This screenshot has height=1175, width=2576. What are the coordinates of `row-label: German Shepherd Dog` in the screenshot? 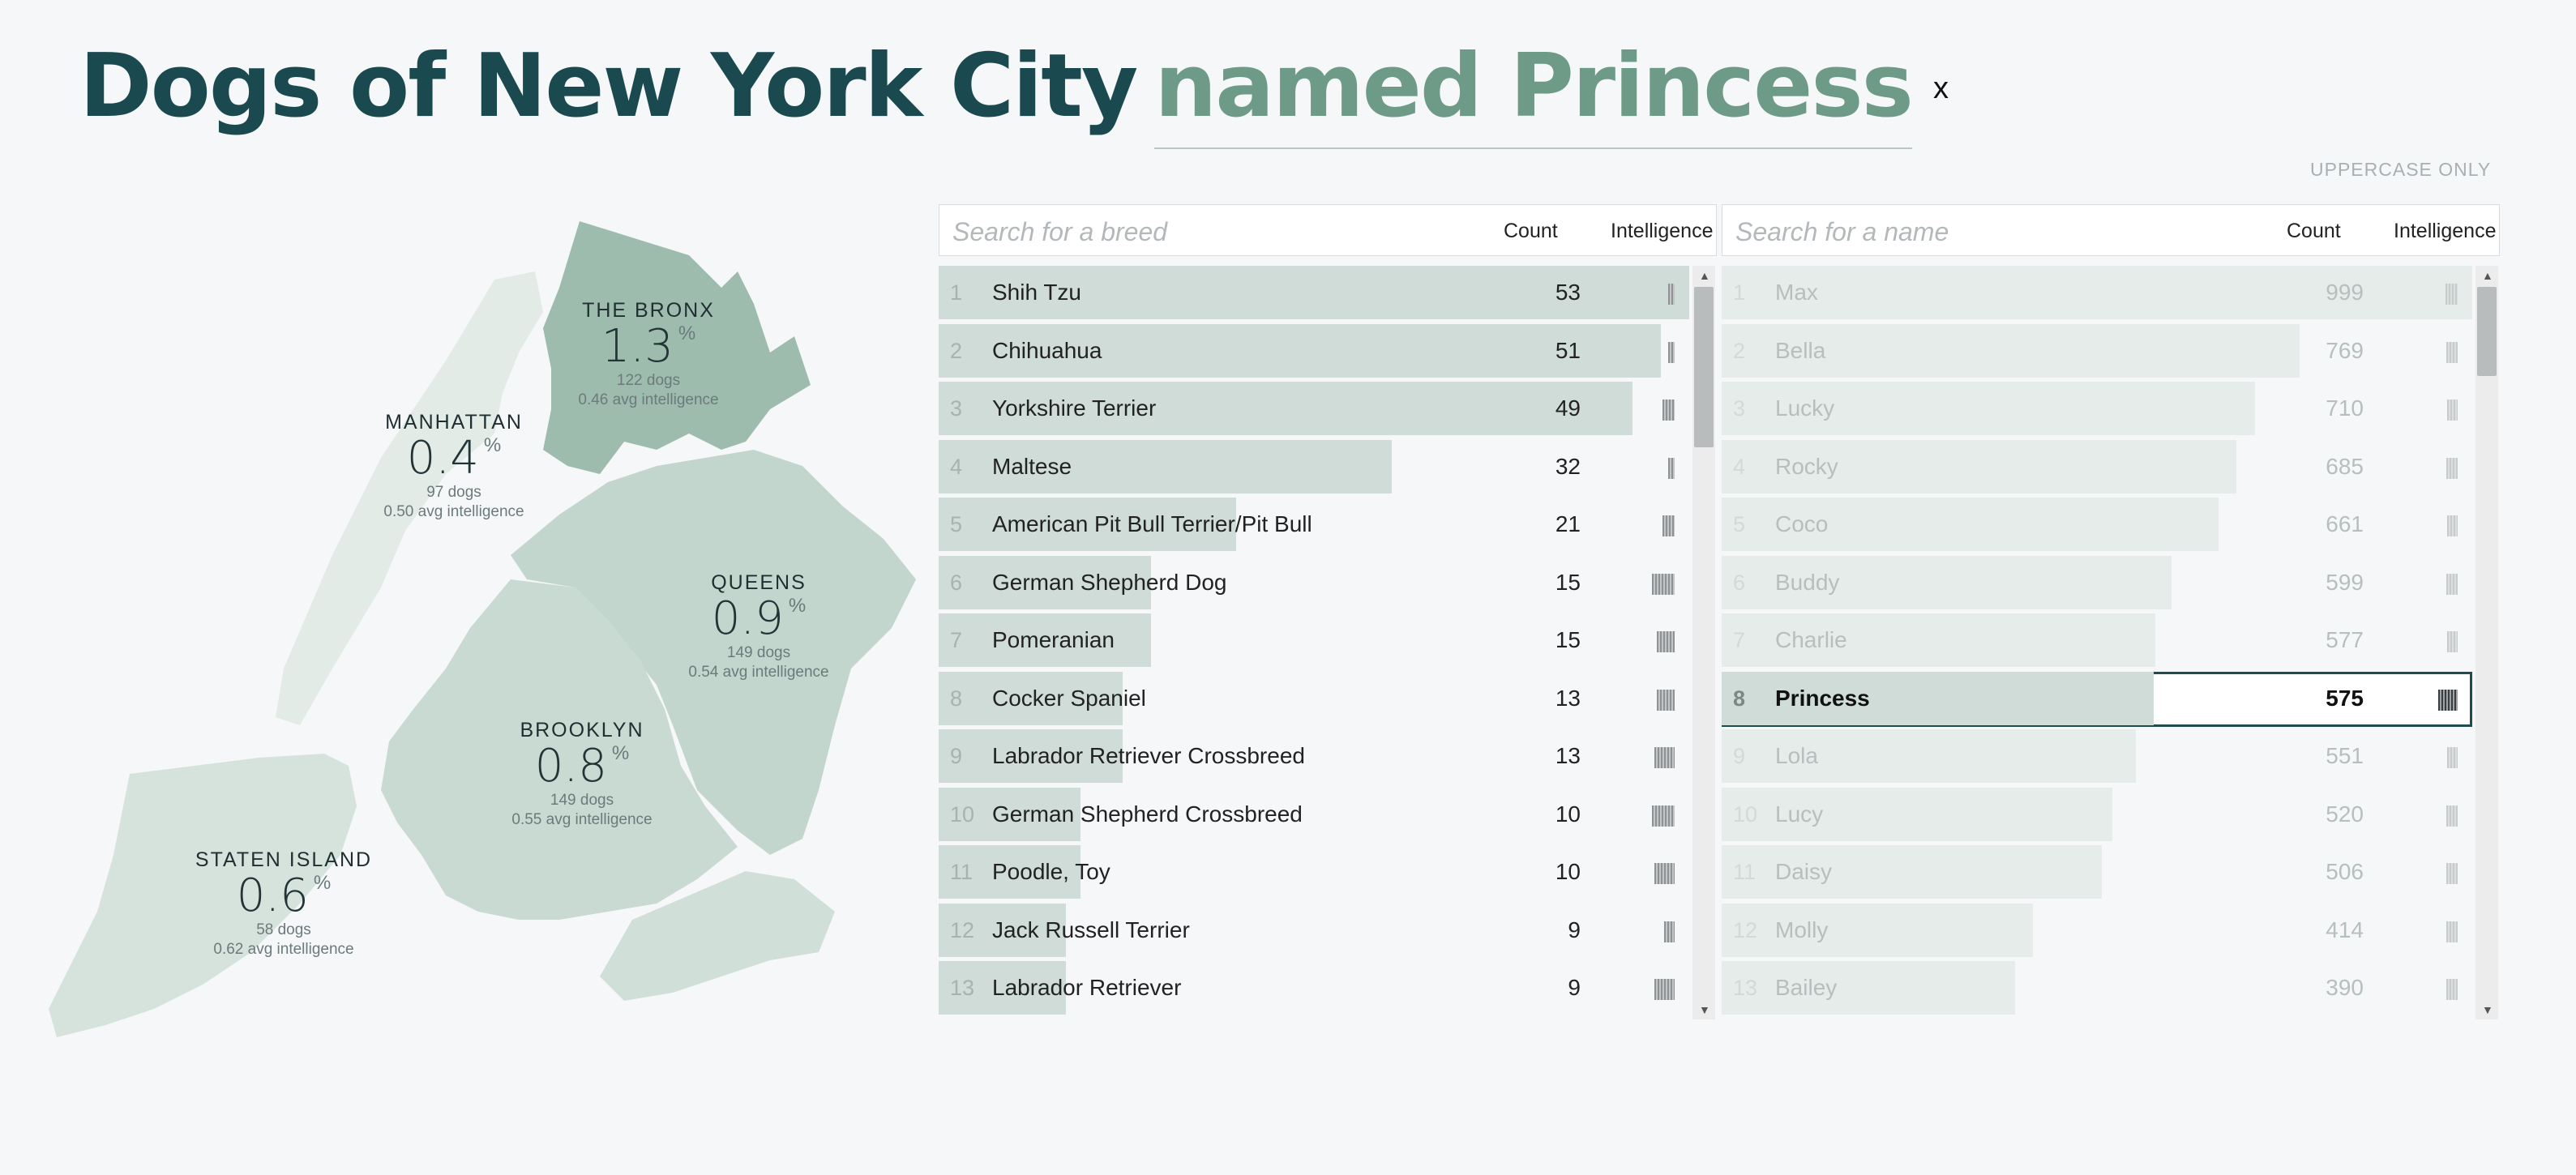 It's located at (1109, 582).